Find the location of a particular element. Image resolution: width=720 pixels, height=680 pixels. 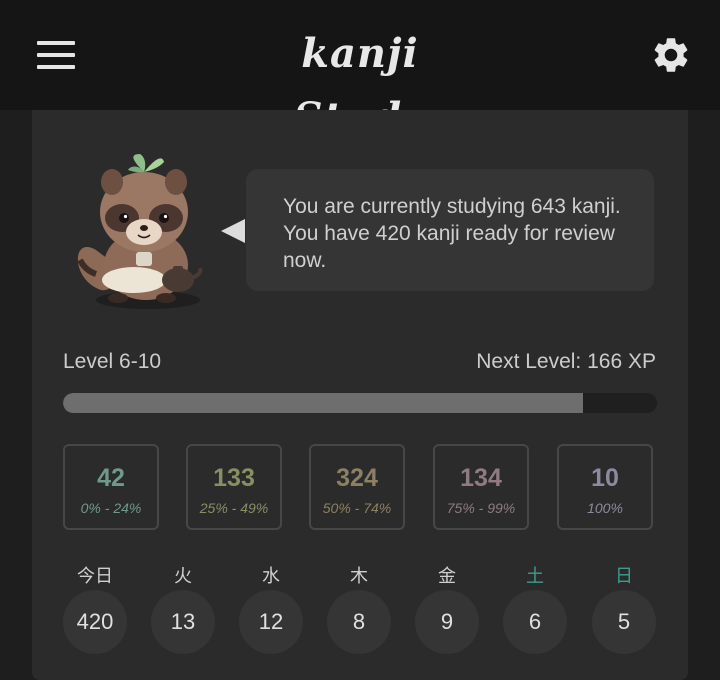

level-label: Level 6-10 is located at coordinates (112, 361).